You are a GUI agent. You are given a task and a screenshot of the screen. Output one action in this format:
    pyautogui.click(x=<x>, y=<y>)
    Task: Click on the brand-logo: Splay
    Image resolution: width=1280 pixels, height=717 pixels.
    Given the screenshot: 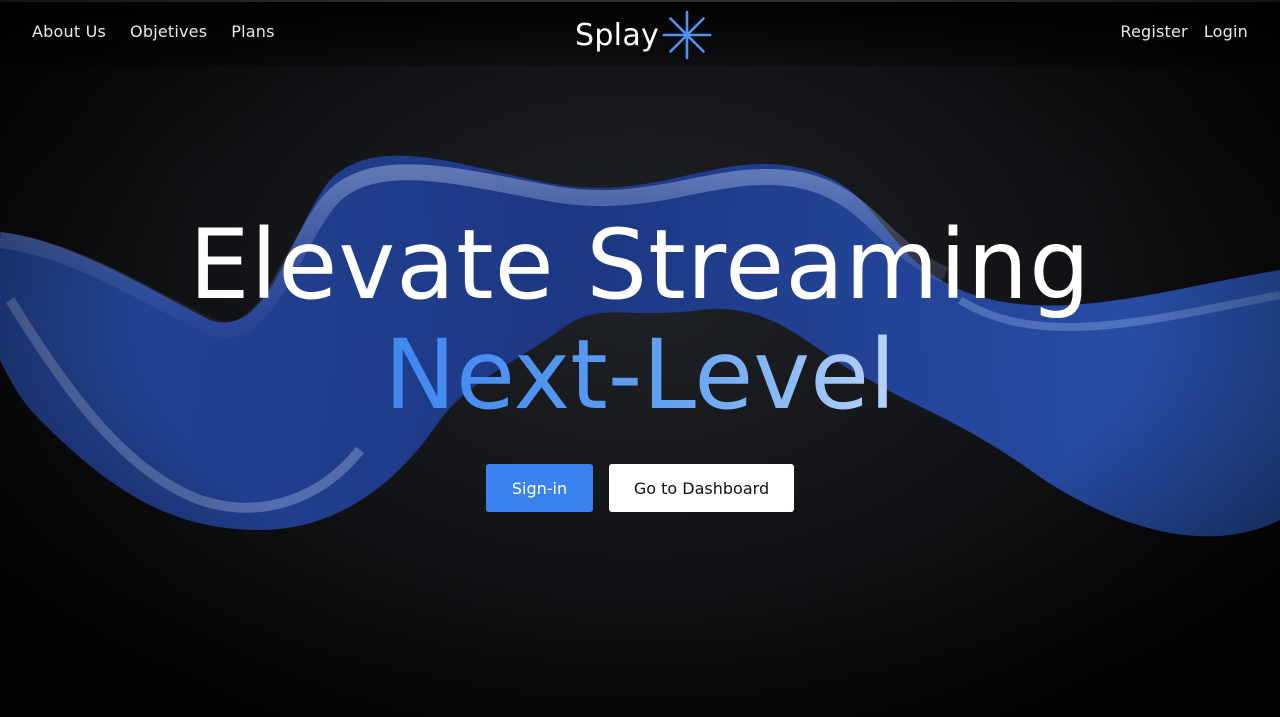 What is the action you would take?
    pyautogui.click(x=644, y=35)
    